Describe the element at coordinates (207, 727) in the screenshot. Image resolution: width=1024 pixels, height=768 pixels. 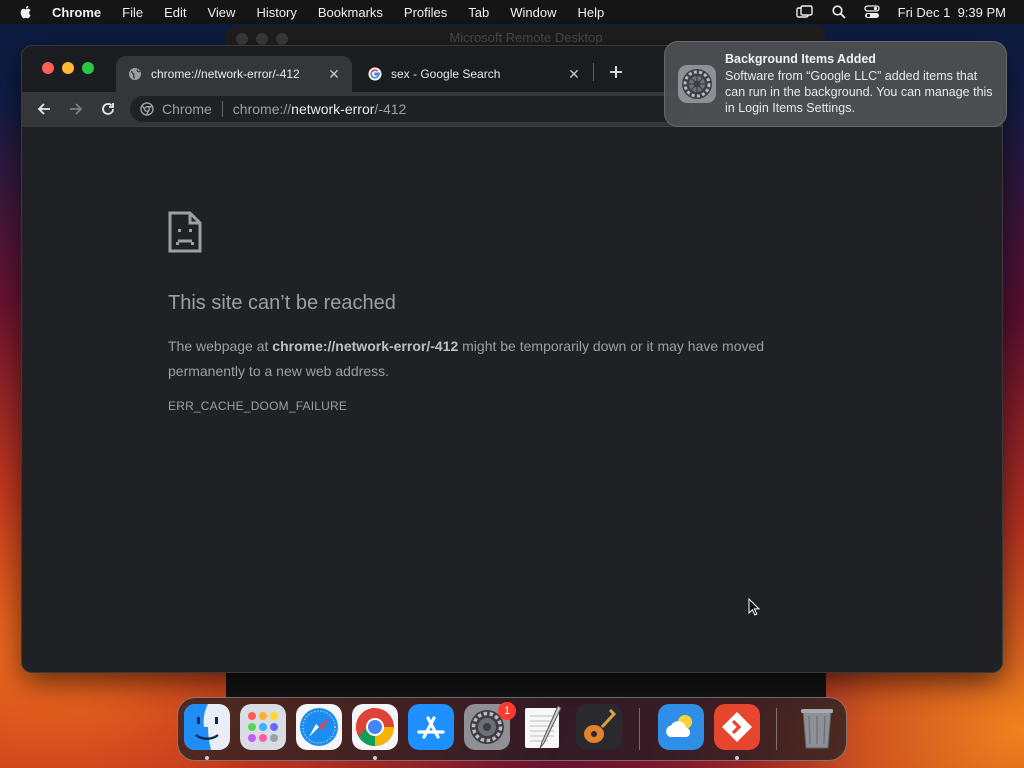
I see `finder-icon` at that location.